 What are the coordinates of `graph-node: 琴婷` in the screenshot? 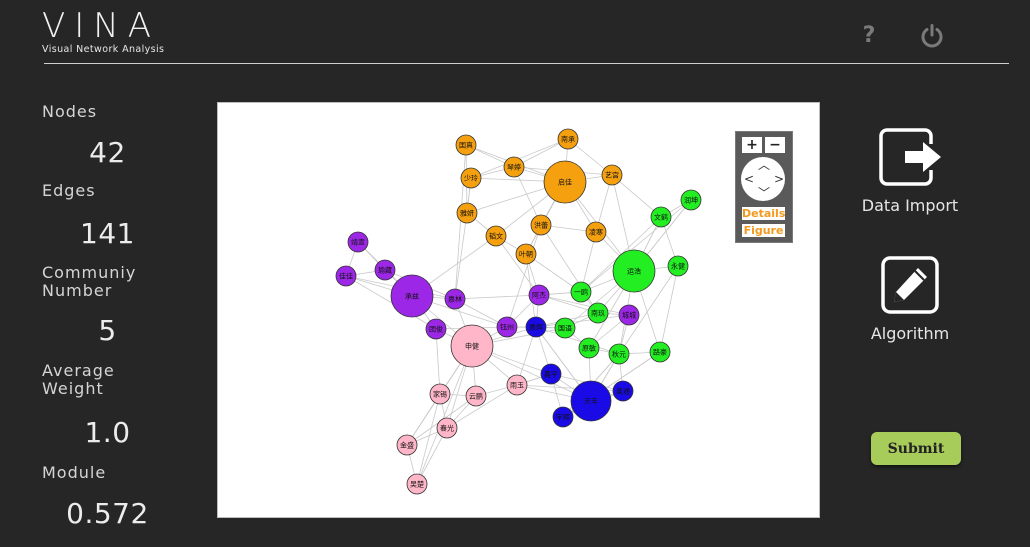 It's located at (514, 167).